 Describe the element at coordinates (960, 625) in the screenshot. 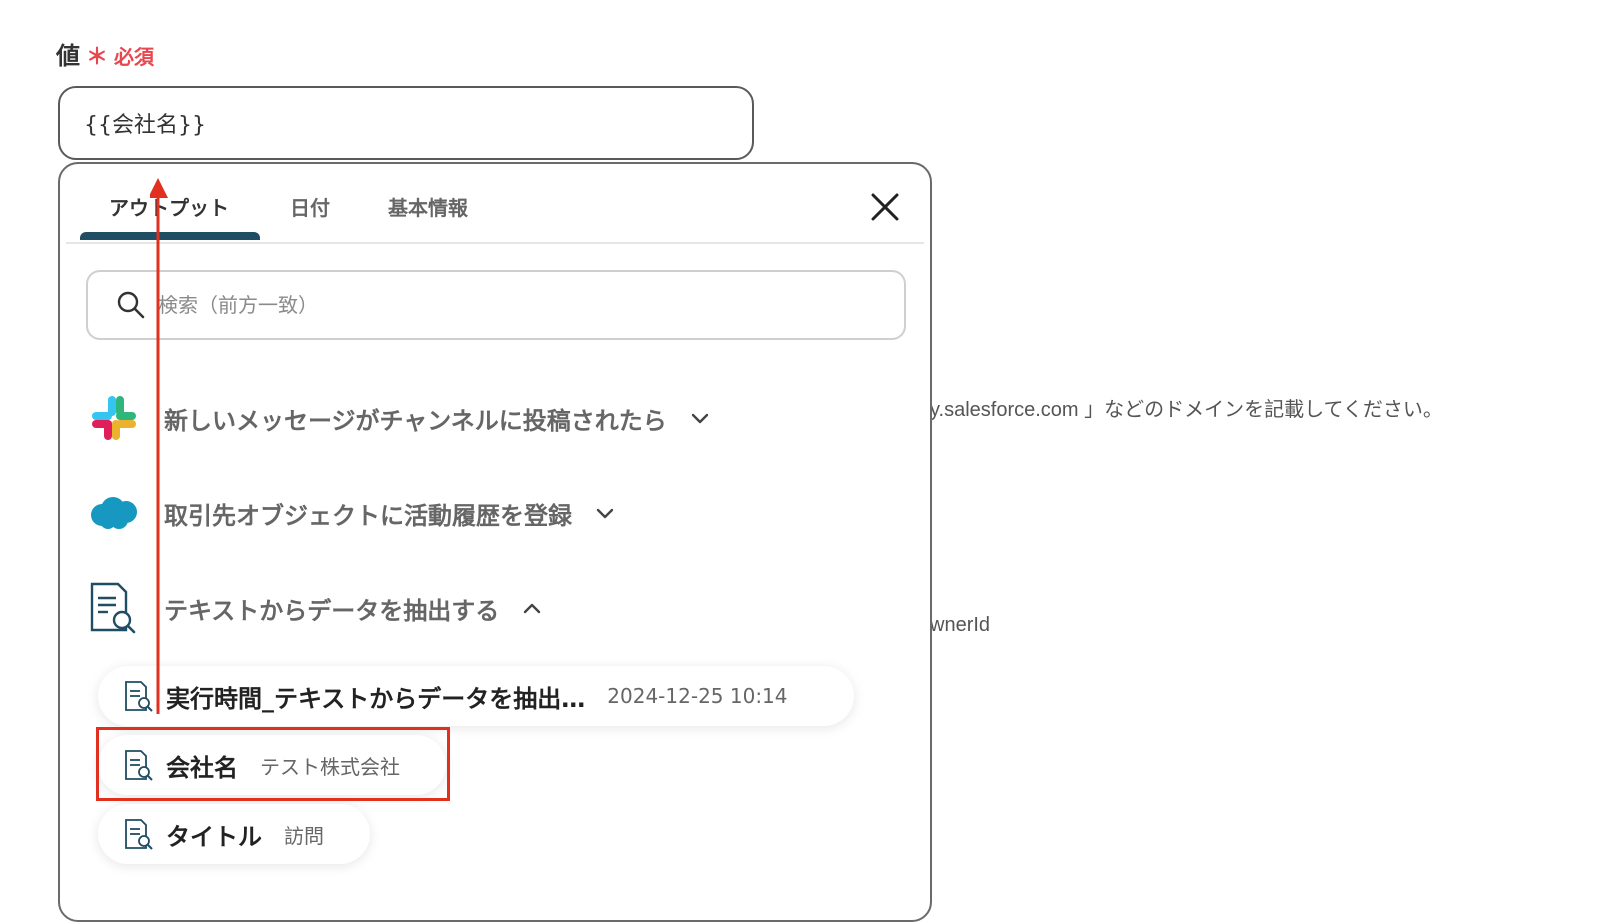

I see `owner-field-text: wnerId` at that location.